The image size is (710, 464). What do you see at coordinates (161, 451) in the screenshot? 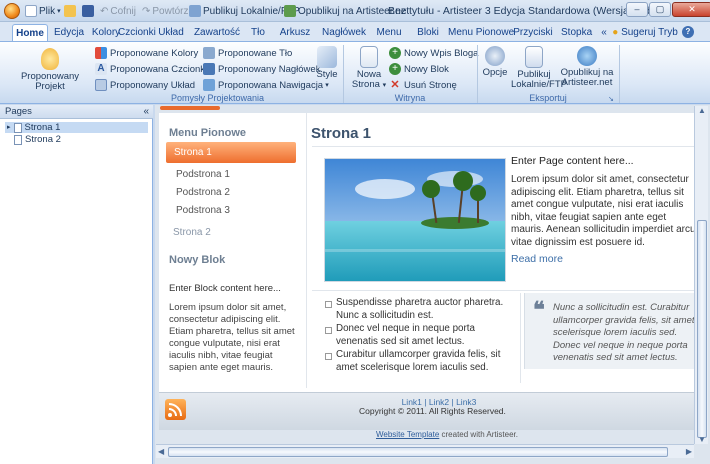
I see `scroll-left-icon: ◀` at bounding box center [161, 451].